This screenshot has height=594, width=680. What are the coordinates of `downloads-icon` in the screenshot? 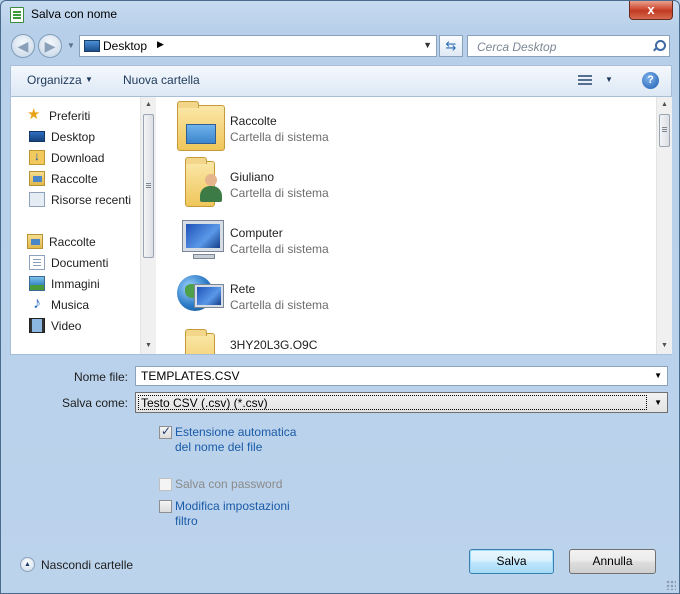 It's located at (37, 157).